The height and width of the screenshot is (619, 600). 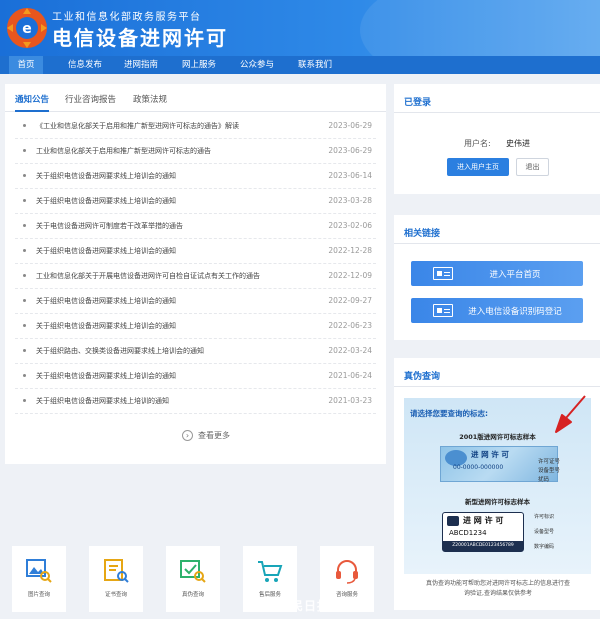 I want to click on news-date: 2021-06-24, so click(x=350, y=375).